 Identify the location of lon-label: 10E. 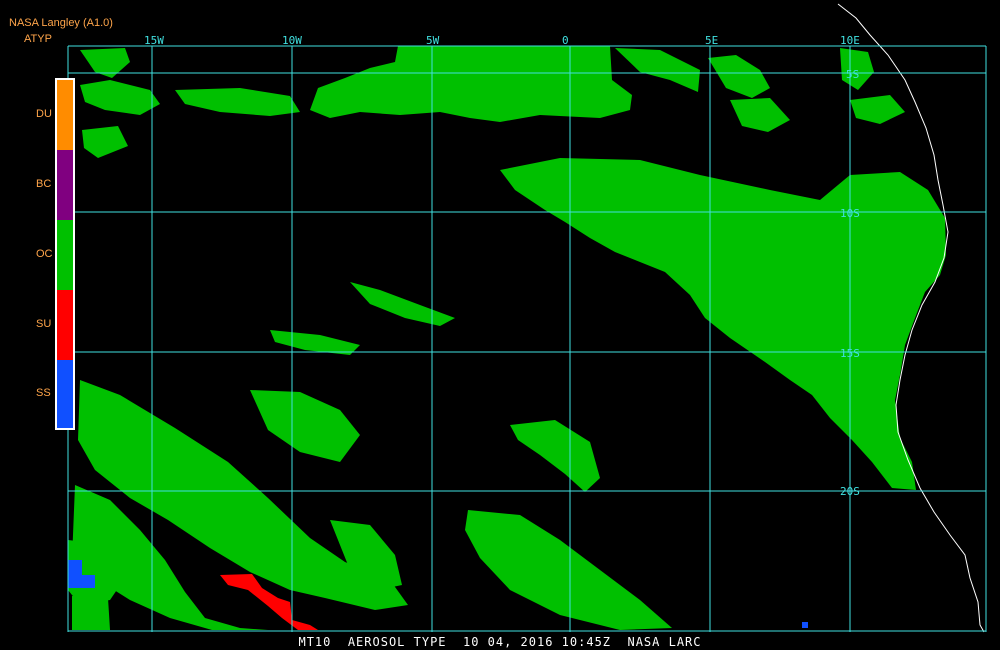
(850, 40).